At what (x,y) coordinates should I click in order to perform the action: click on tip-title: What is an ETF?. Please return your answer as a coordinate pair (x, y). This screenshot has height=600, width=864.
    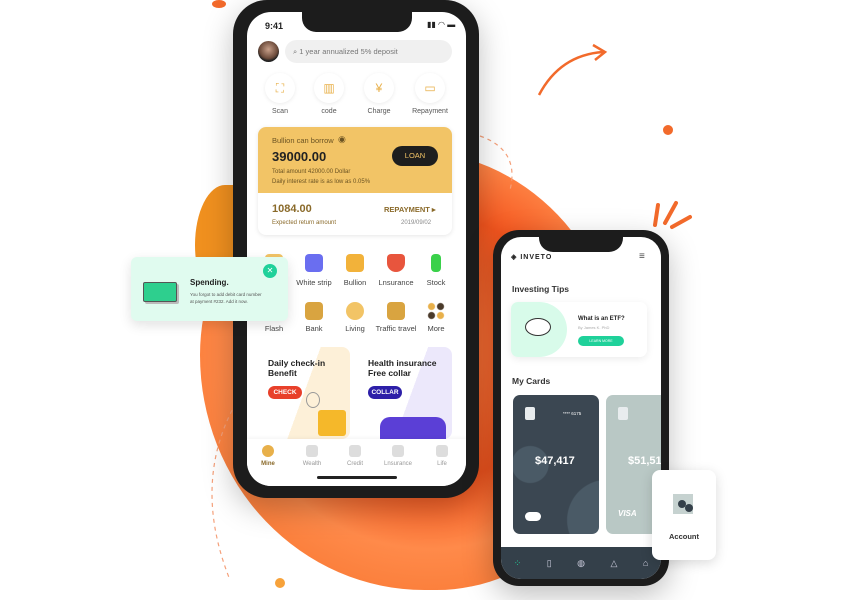
    Looking at the image, I should click on (601, 319).